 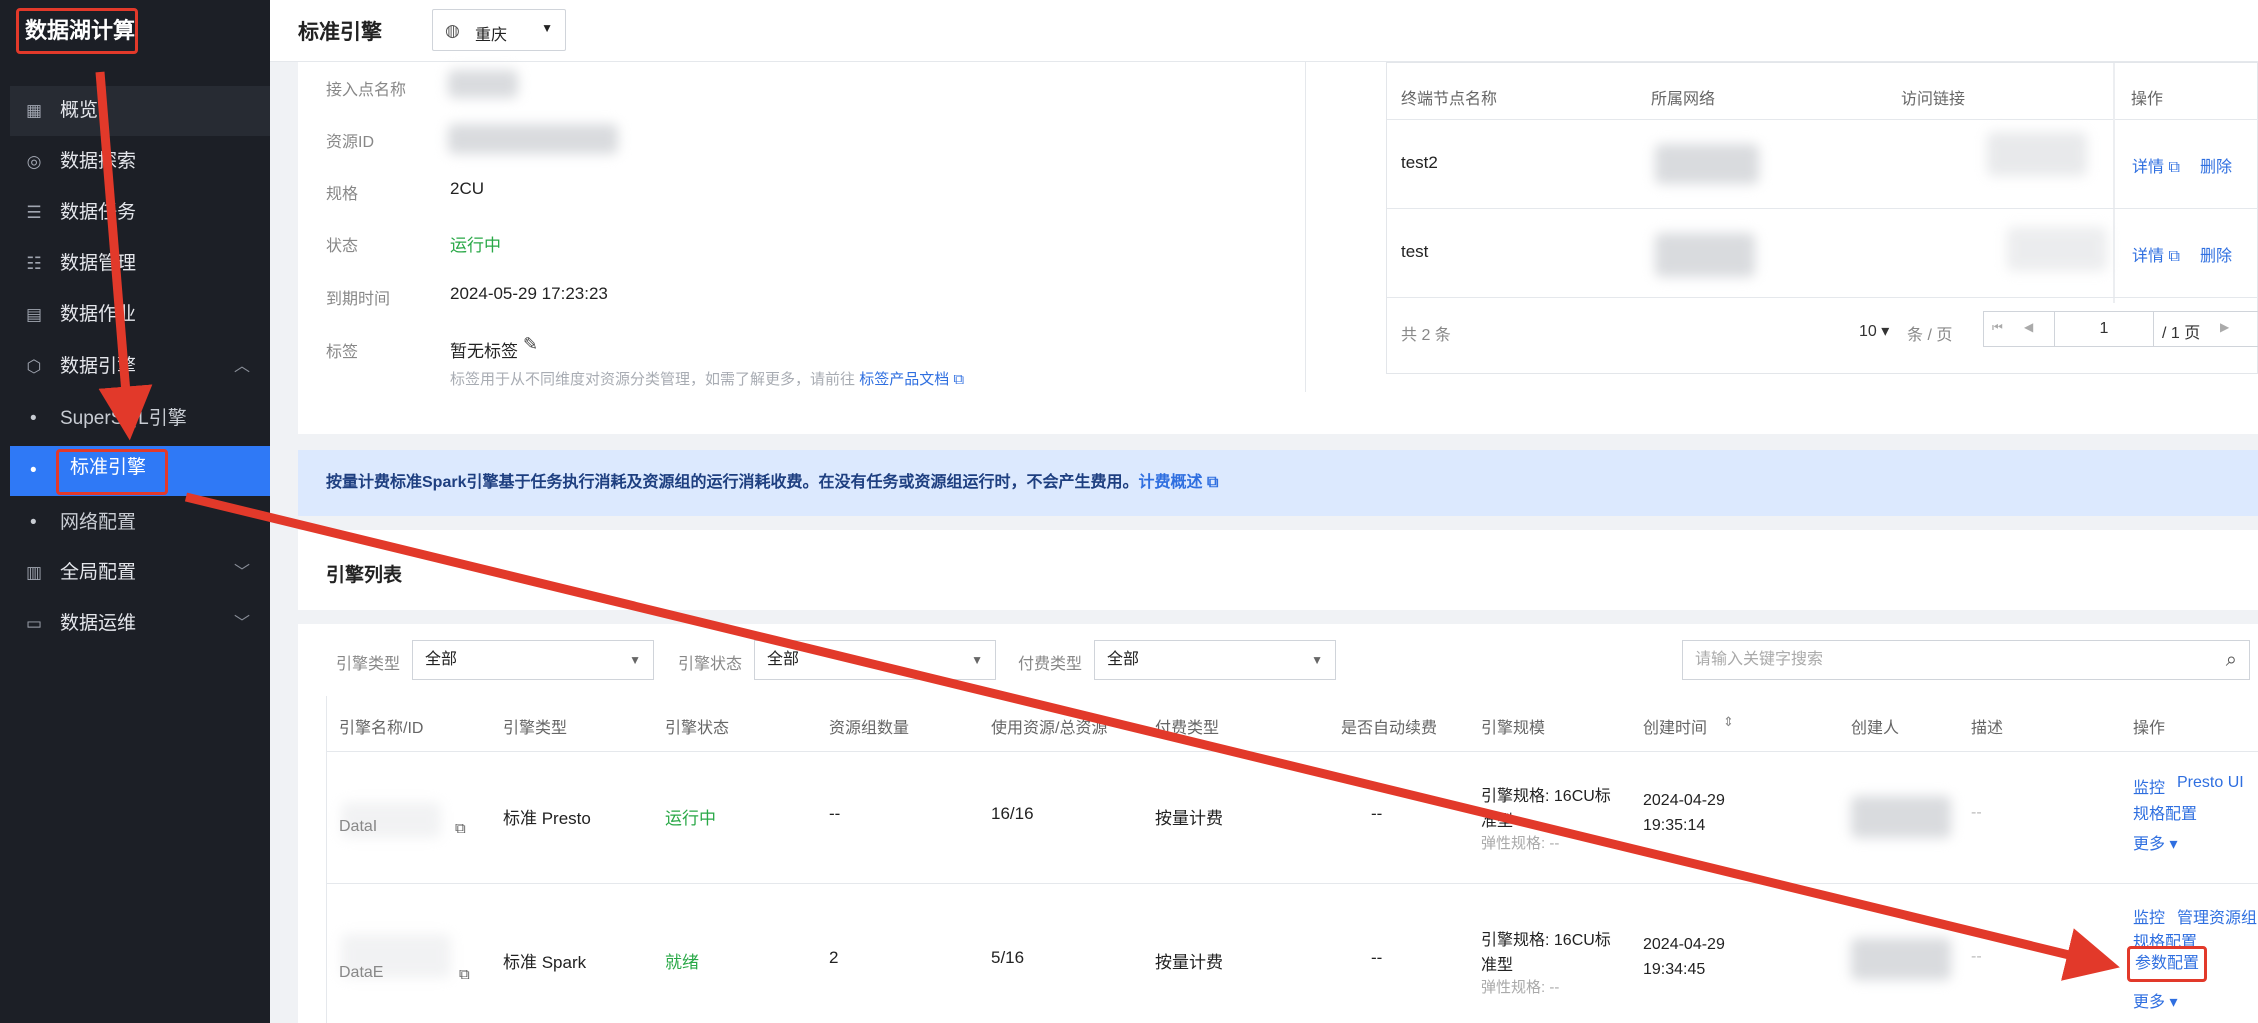 What do you see at coordinates (1426, 335) in the screenshot?
I see `total-count: 共 2 条` at bounding box center [1426, 335].